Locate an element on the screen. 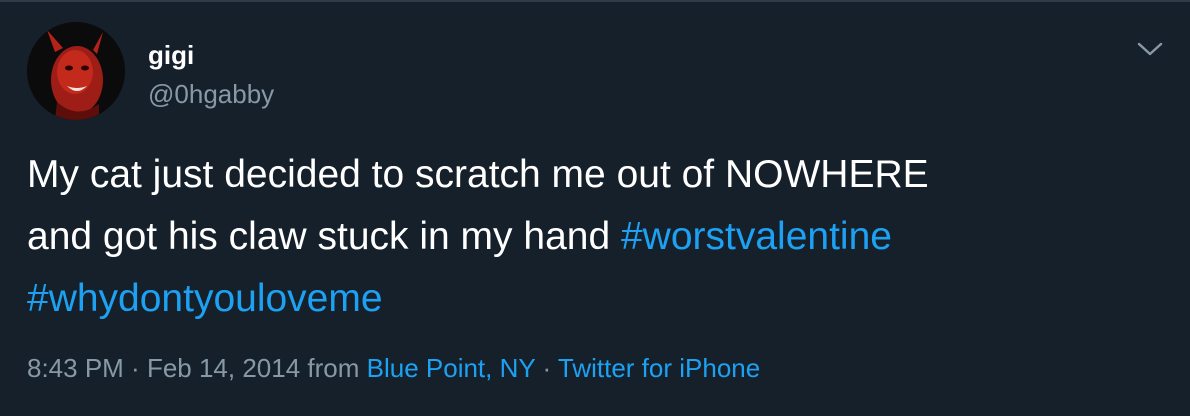 The height and width of the screenshot is (416, 1190). tweet-date: Feb 14, 2014 is located at coordinates (223, 368).